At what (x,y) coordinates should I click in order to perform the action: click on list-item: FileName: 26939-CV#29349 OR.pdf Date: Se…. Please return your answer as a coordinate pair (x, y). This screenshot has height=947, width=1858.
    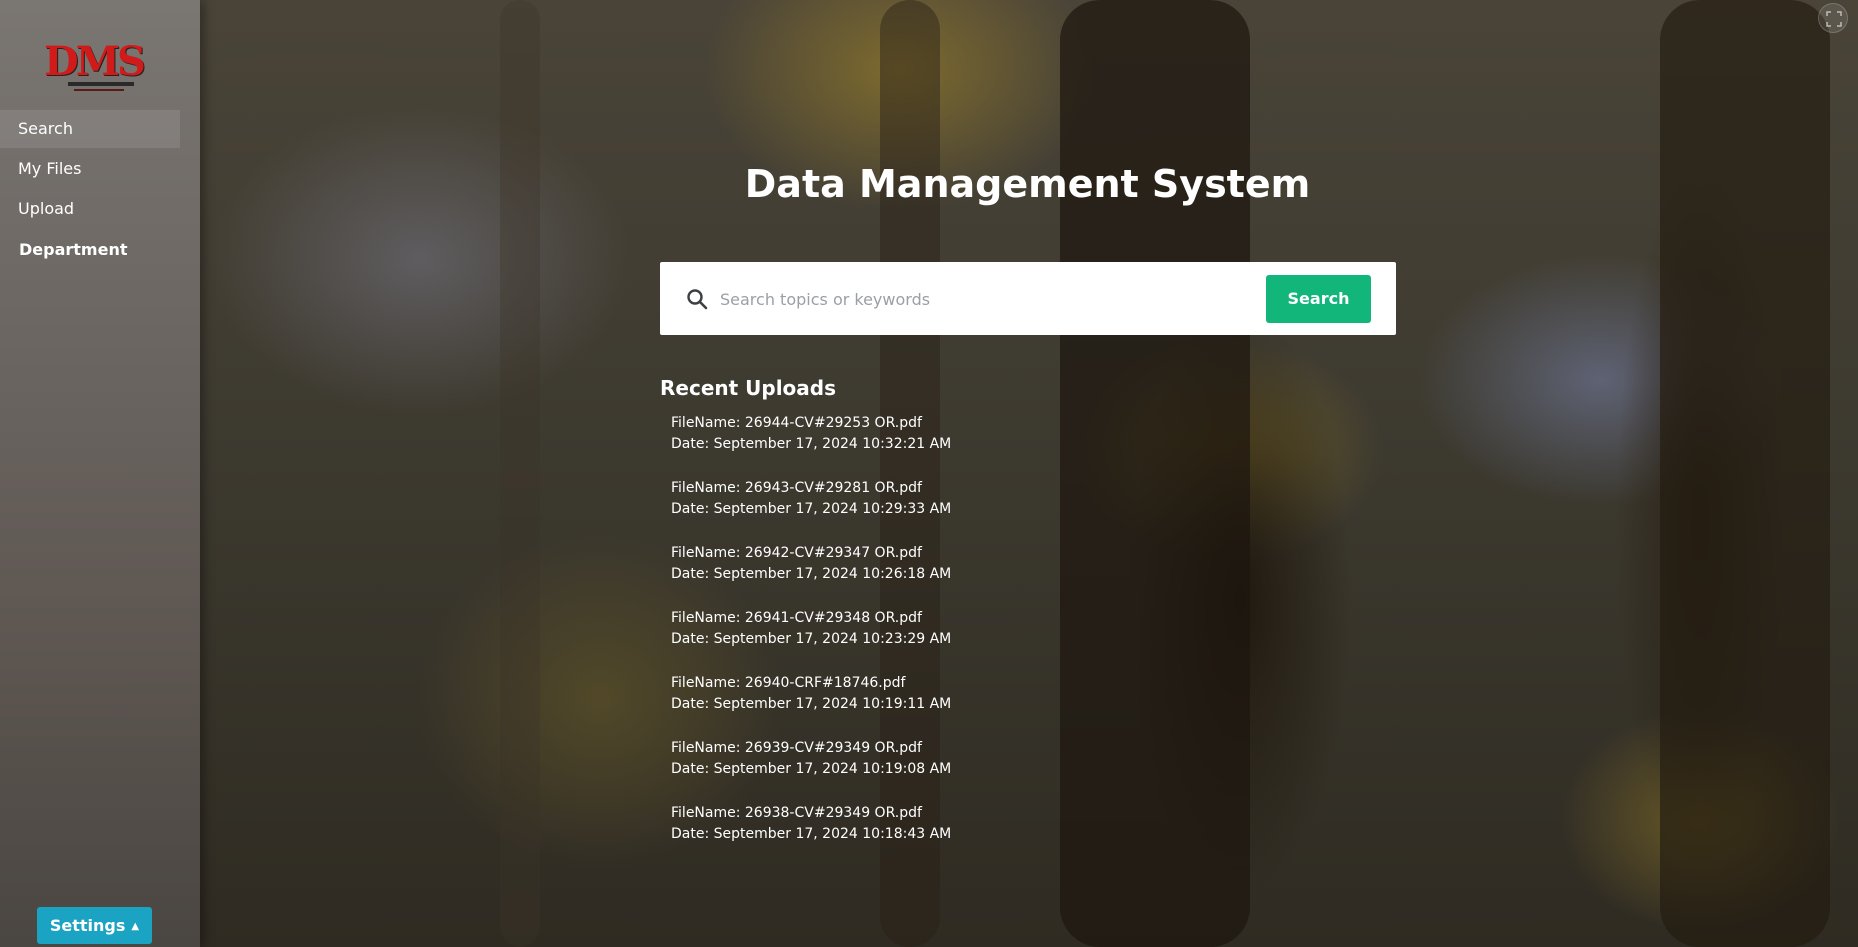
    Looking at the image, I should click on (811, 770).